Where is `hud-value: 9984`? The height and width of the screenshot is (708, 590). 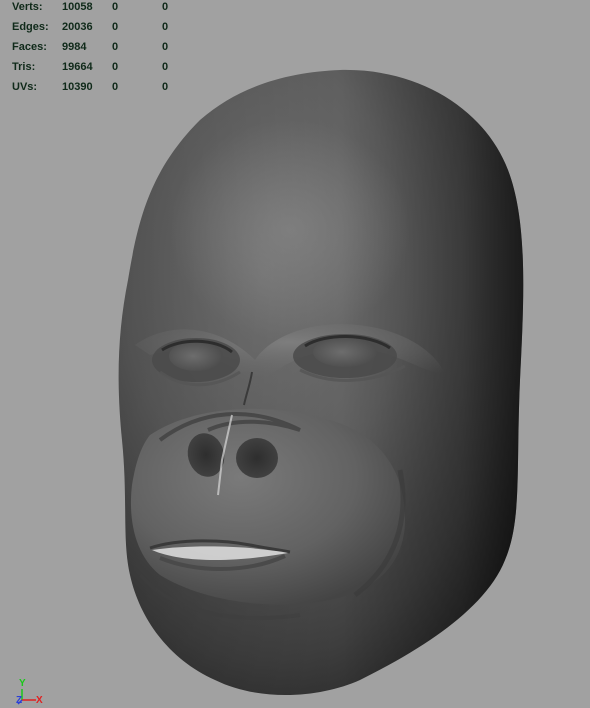 hud-value: 9984 is located at coordinates (74, 47).